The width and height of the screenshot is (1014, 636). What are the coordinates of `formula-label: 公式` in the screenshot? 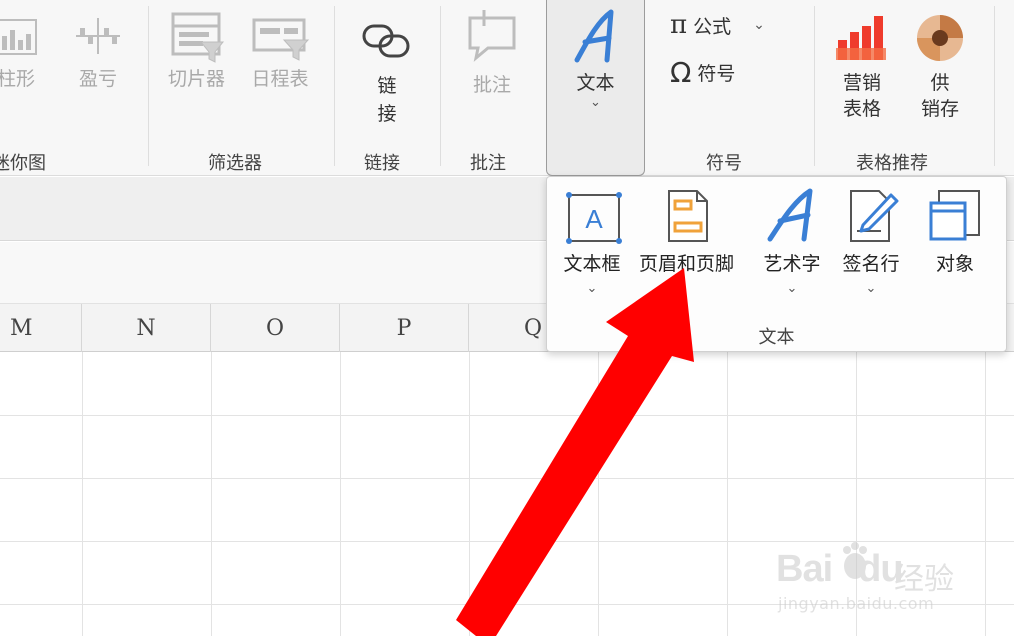 It's located at (712, 26).